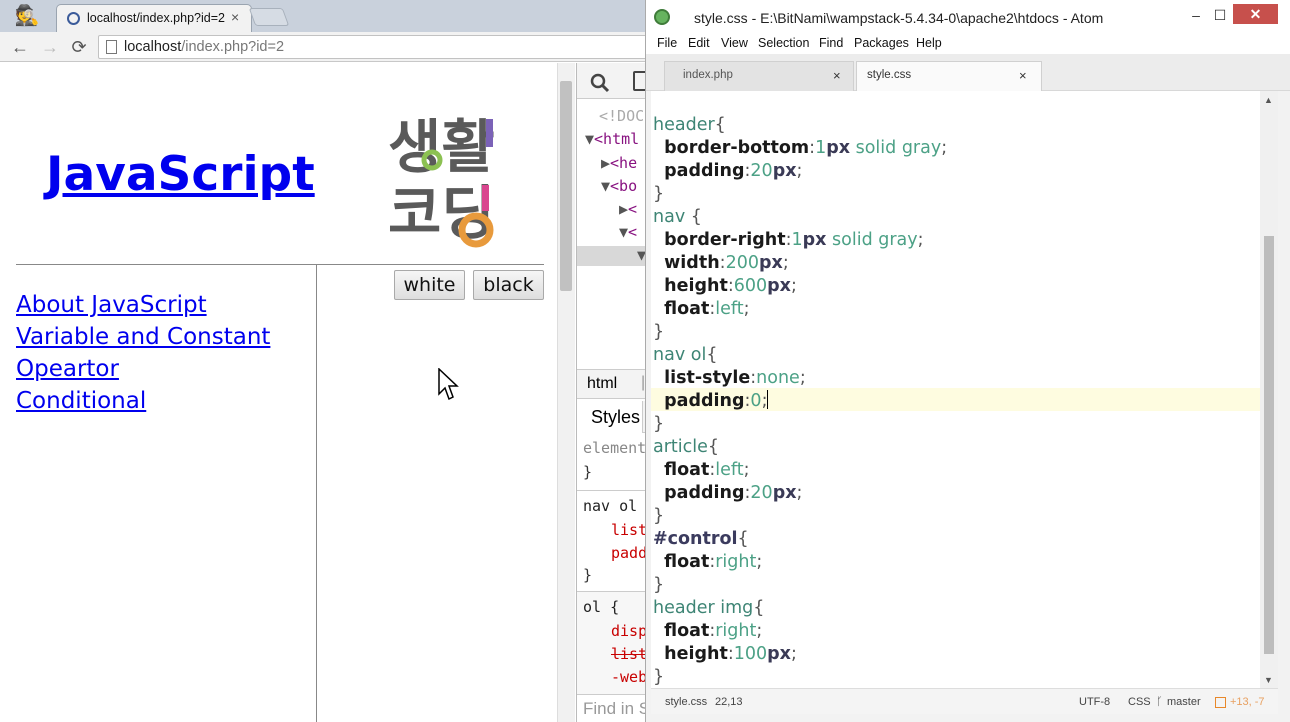 The height and width of the screenshot is (722, 1290). Describe the element at coordinates (701, 539) in the screenshot. I see `code-line: #control{` at that location.